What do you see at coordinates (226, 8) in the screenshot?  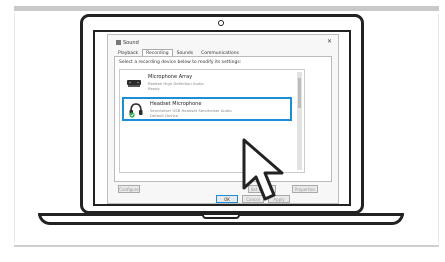 I see `top-divider-band` at bounding box center [226, 8].